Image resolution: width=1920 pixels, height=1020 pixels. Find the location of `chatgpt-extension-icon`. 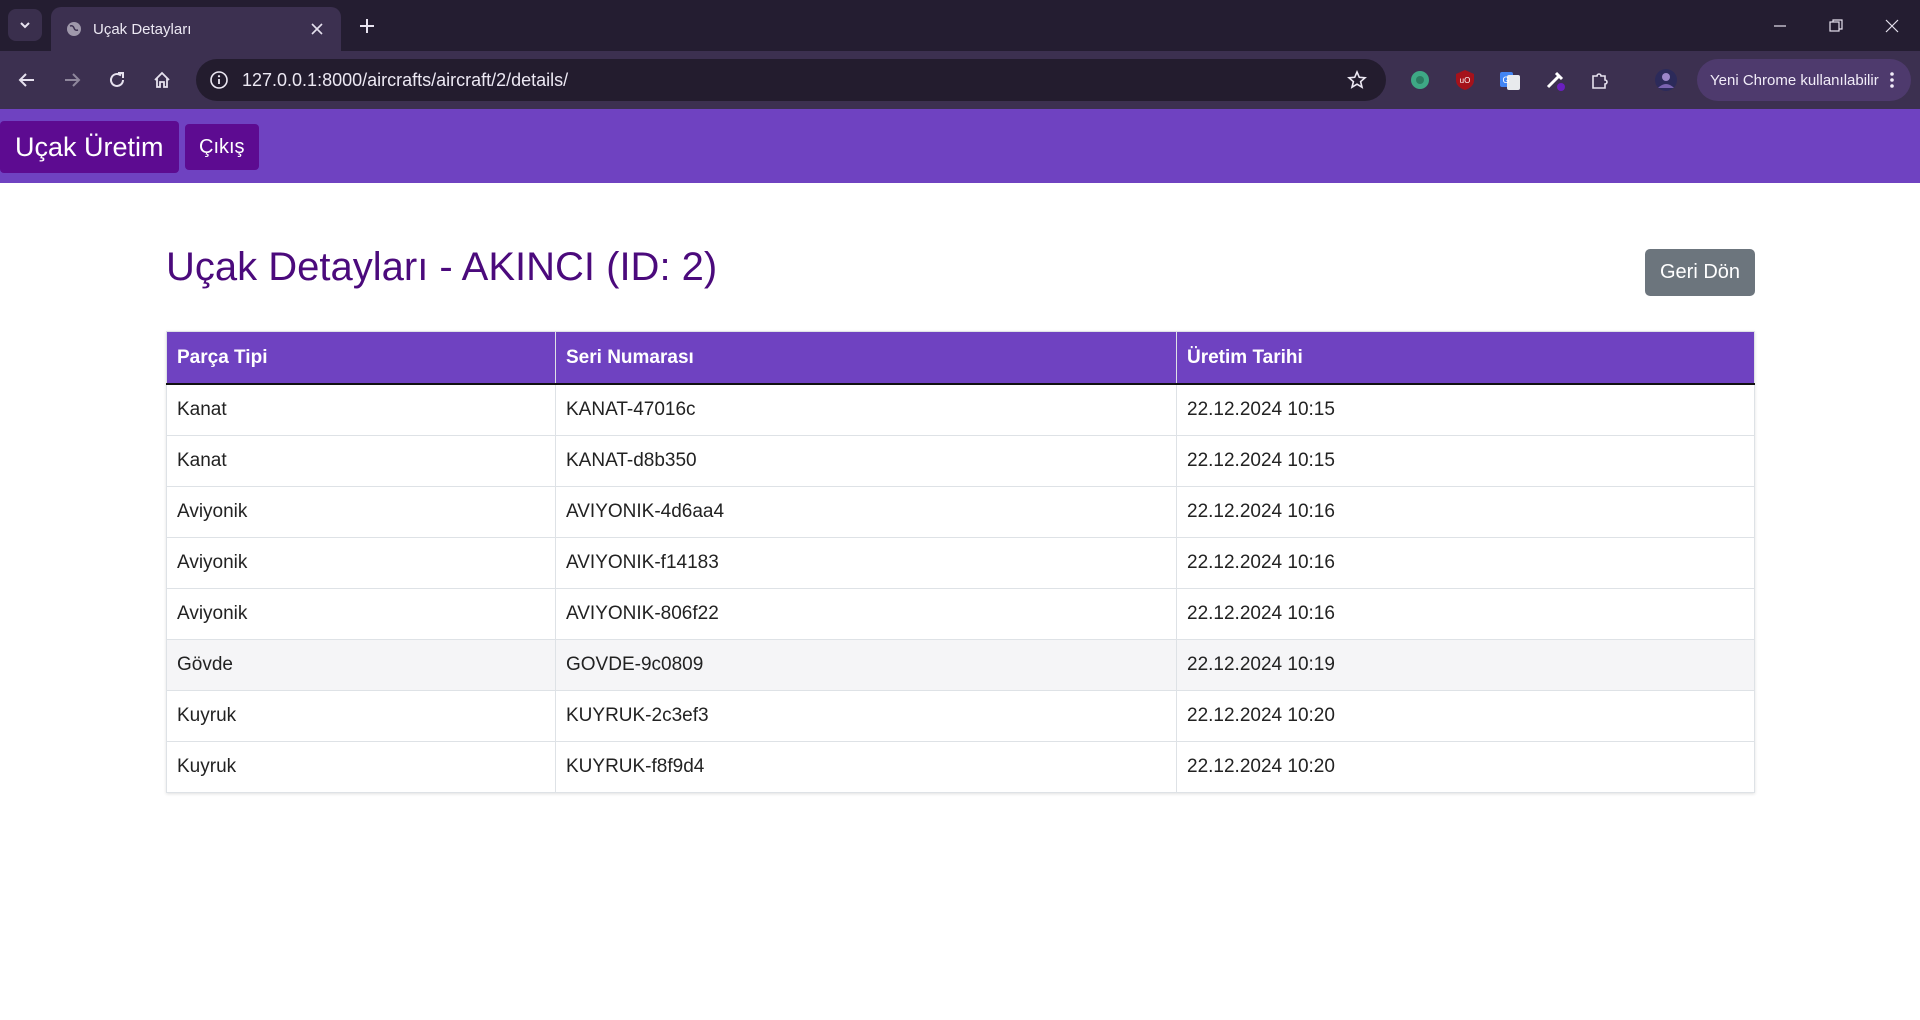

chatgpt-extension-icon is located at coordinates (1420, 80).